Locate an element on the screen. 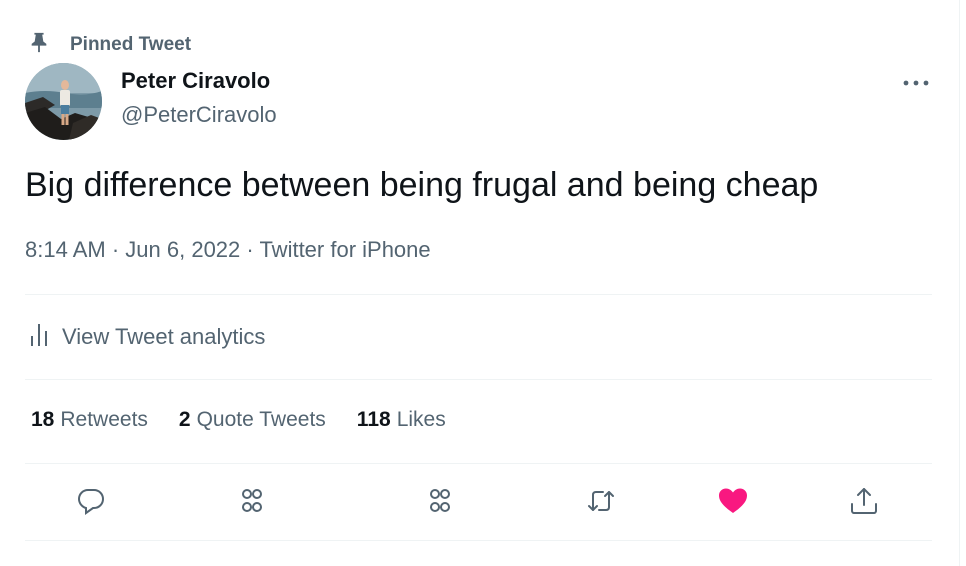  likes-count: 118 is located at coordinates (373, 419).